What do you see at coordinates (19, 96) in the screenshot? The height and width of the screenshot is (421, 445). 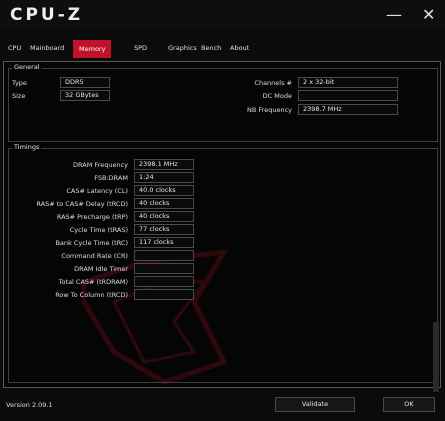 I see `size-label: Size` at bounding box center [19, 96].